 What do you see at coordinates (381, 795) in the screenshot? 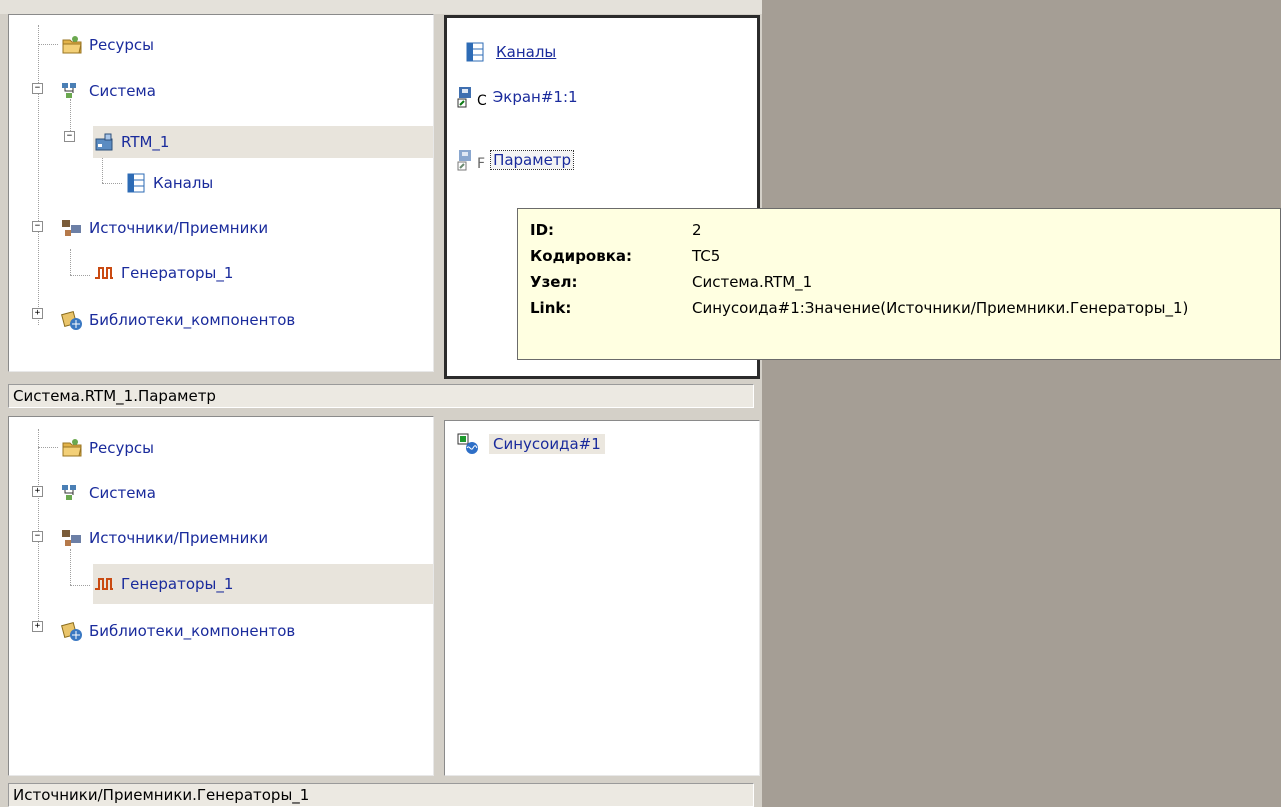
I see `bottom-status-bar: Источники/Приемники.Генераторы_1` at bounding box center [381, 795].